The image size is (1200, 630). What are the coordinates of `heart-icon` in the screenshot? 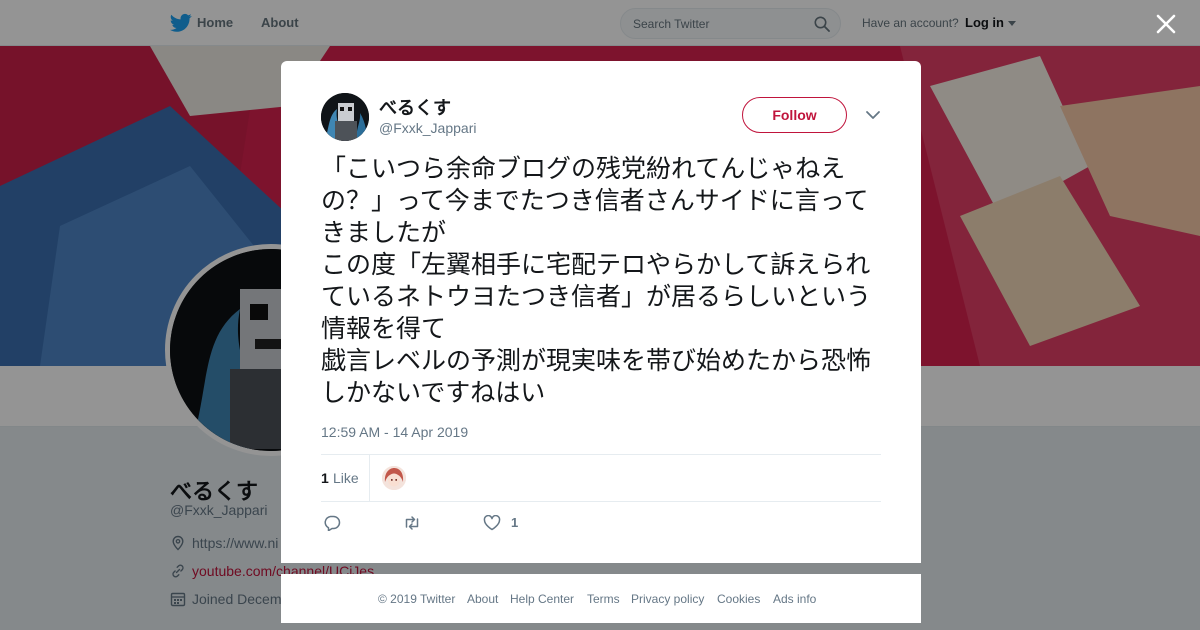 It's located at (492, 523).